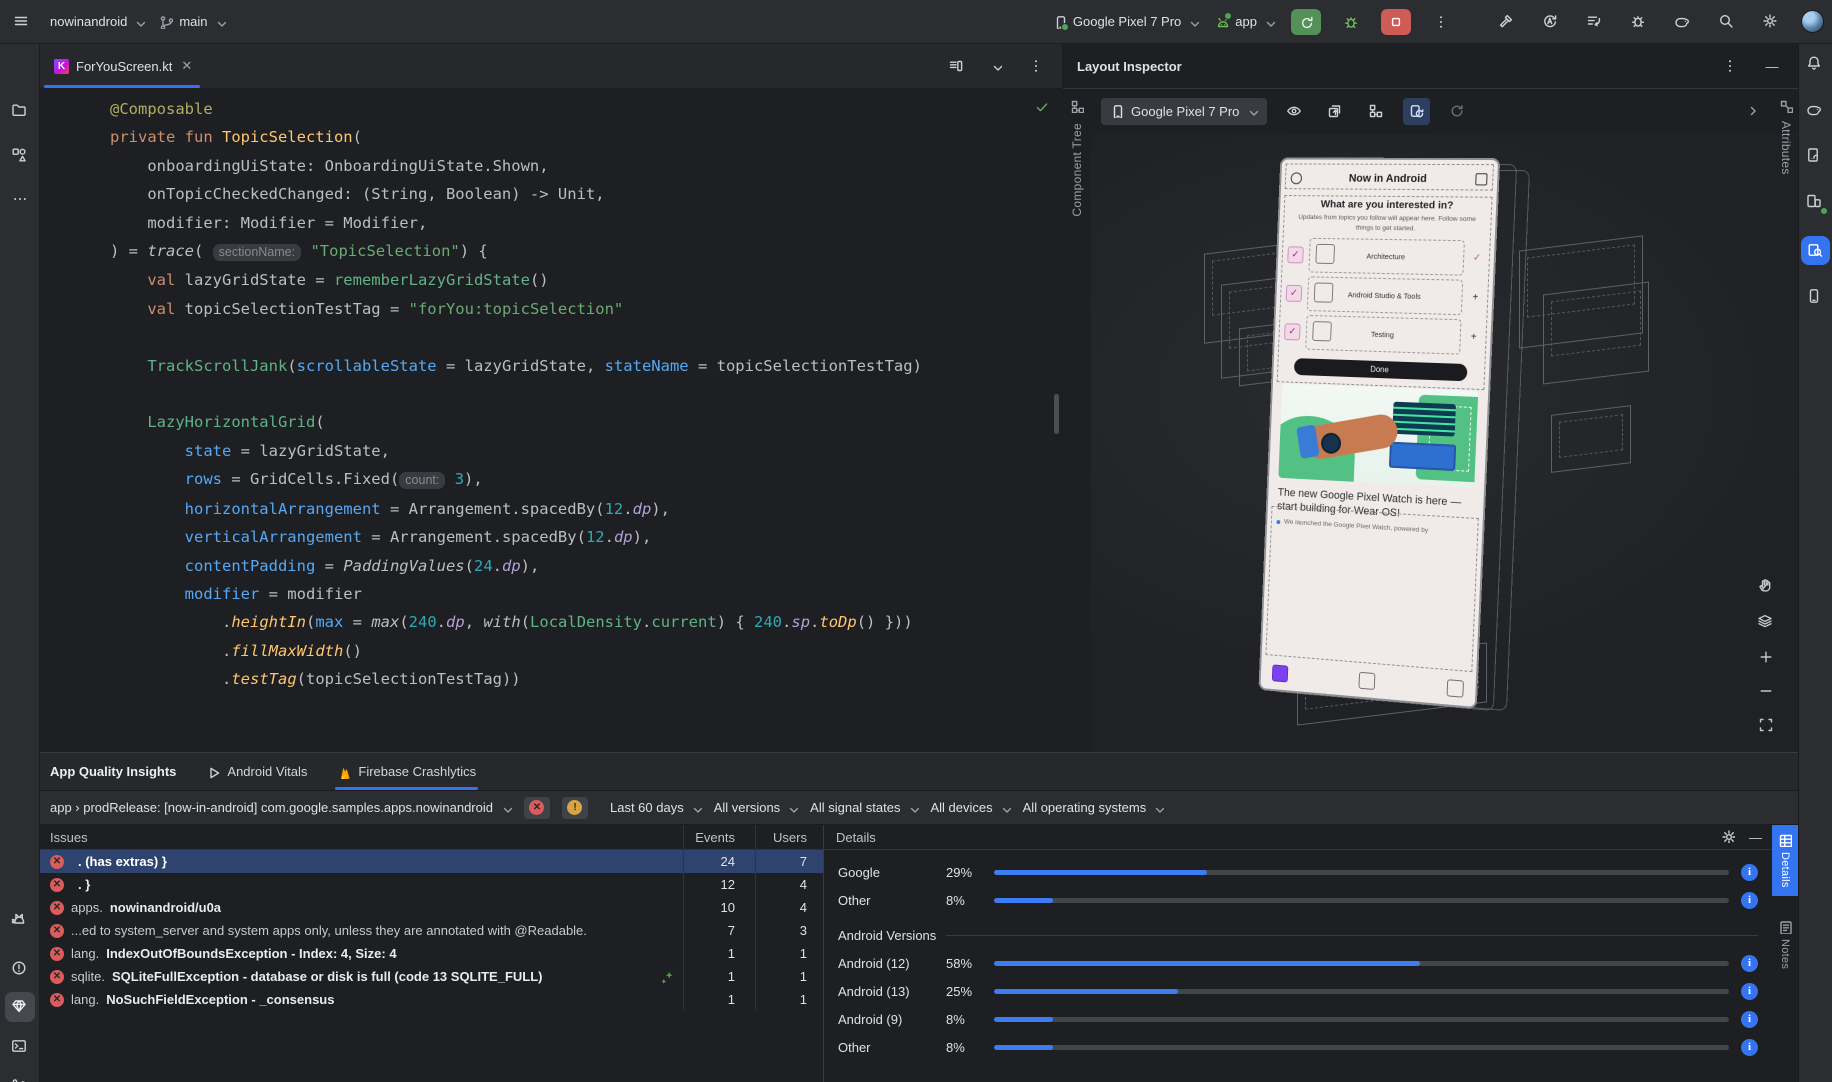  I want to click on code-line: modifier = modifier, so click(586, 594).